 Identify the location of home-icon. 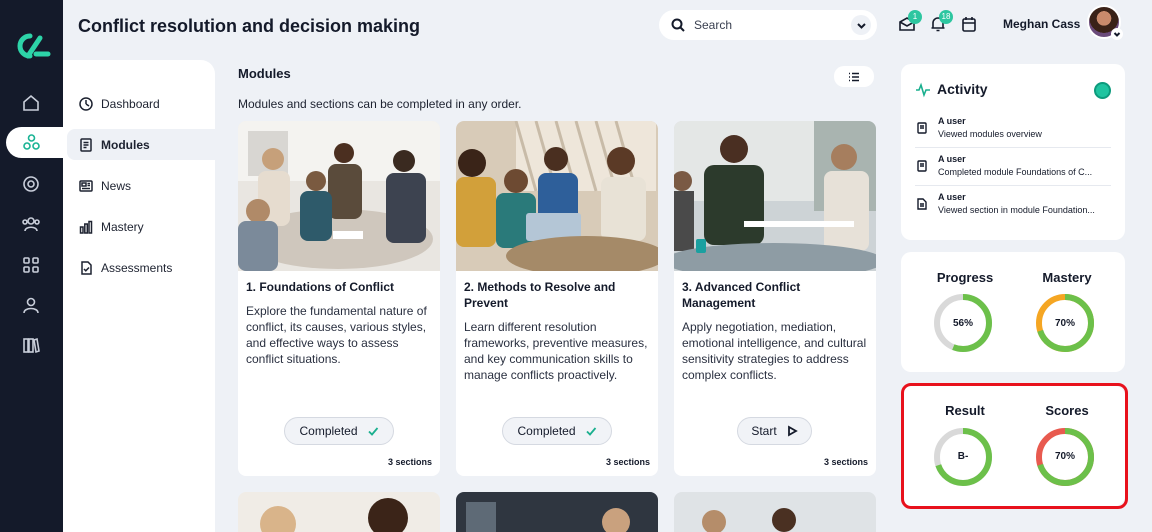
(31, 103).